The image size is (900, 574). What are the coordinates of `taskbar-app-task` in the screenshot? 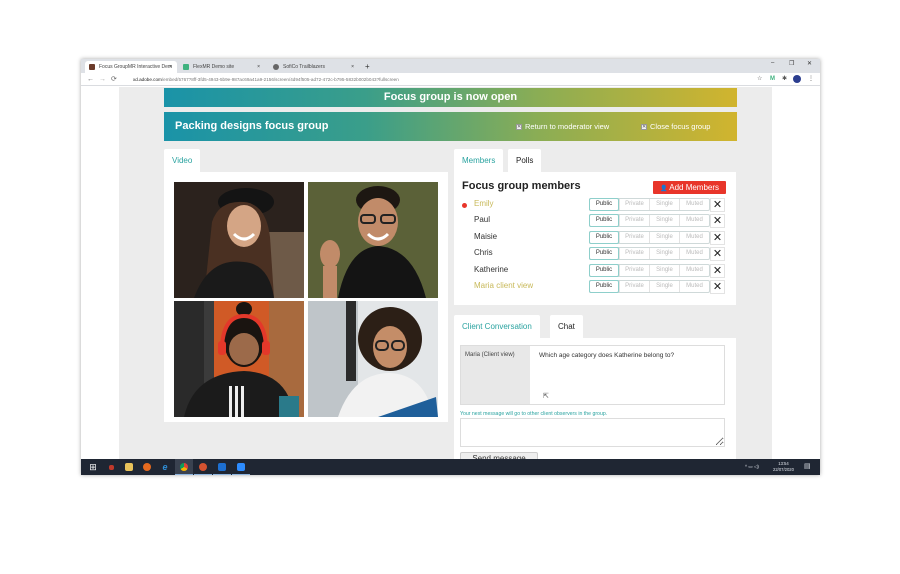 It's located at (111, 467).